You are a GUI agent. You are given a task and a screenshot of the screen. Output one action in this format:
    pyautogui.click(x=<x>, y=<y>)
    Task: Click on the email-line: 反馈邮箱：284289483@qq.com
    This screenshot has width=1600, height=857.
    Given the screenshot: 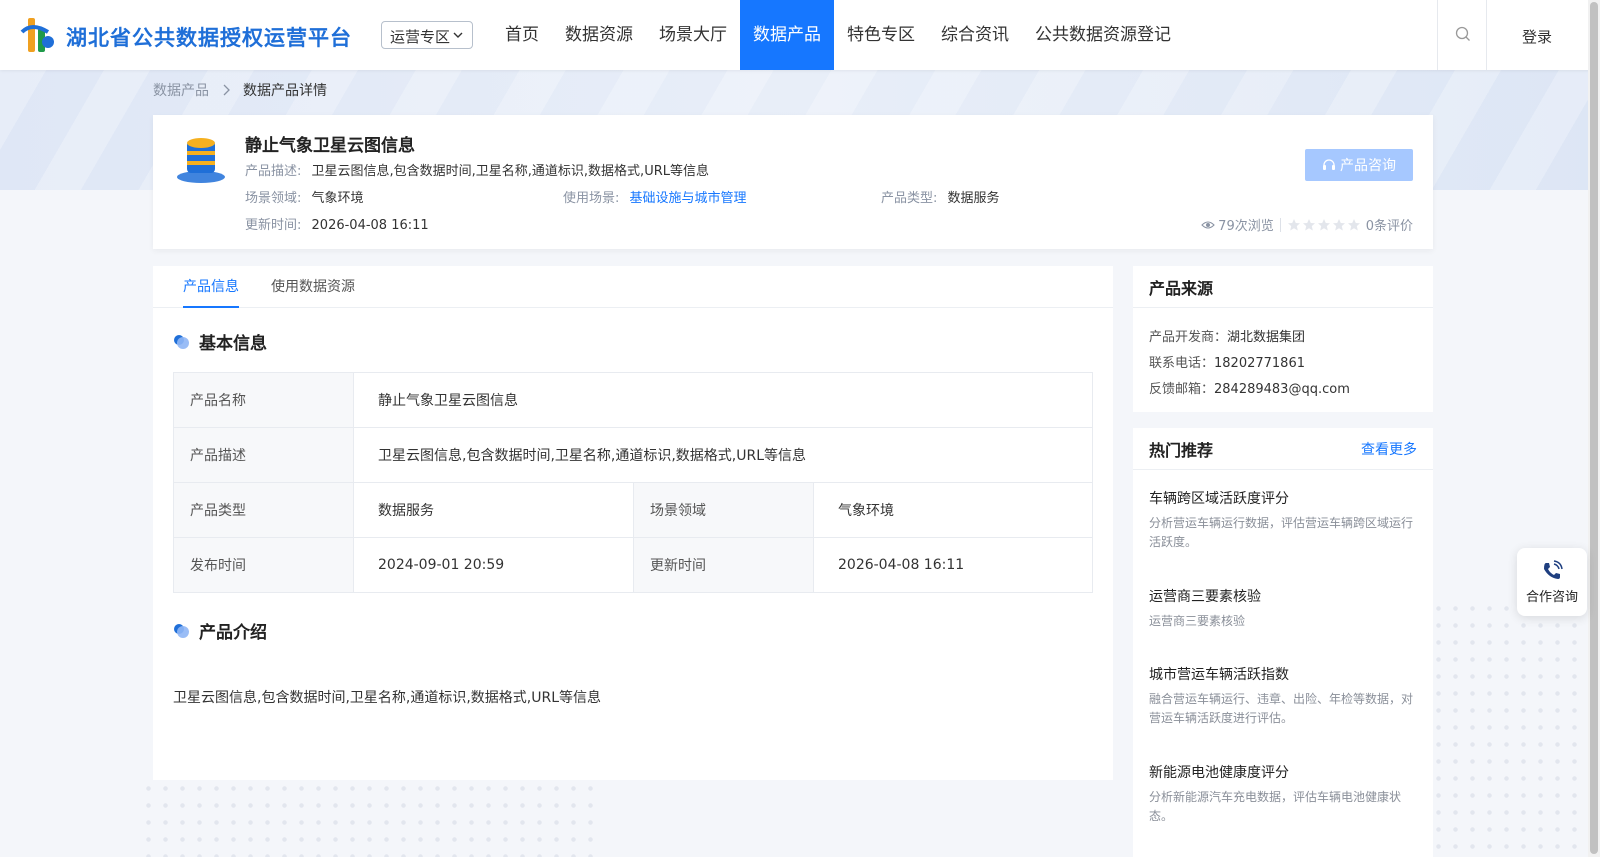 What is the action you would take?
    pyautogui.click(x=1249, y=387)
    